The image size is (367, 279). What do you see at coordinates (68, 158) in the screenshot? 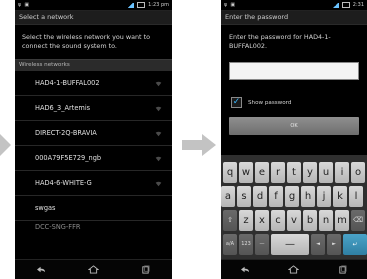
I see `network-ssid: 000A79F5E729_ngb` at bounding box center [68, 158].